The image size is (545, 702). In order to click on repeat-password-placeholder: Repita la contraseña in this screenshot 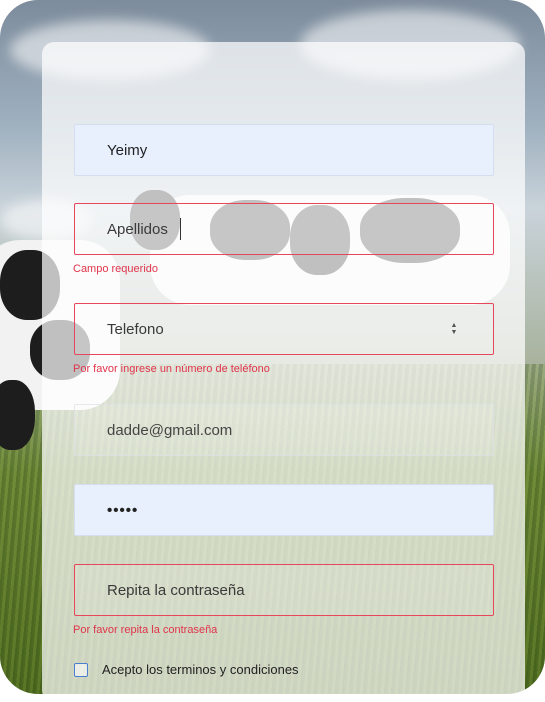, I will do `click(176, 590)`.